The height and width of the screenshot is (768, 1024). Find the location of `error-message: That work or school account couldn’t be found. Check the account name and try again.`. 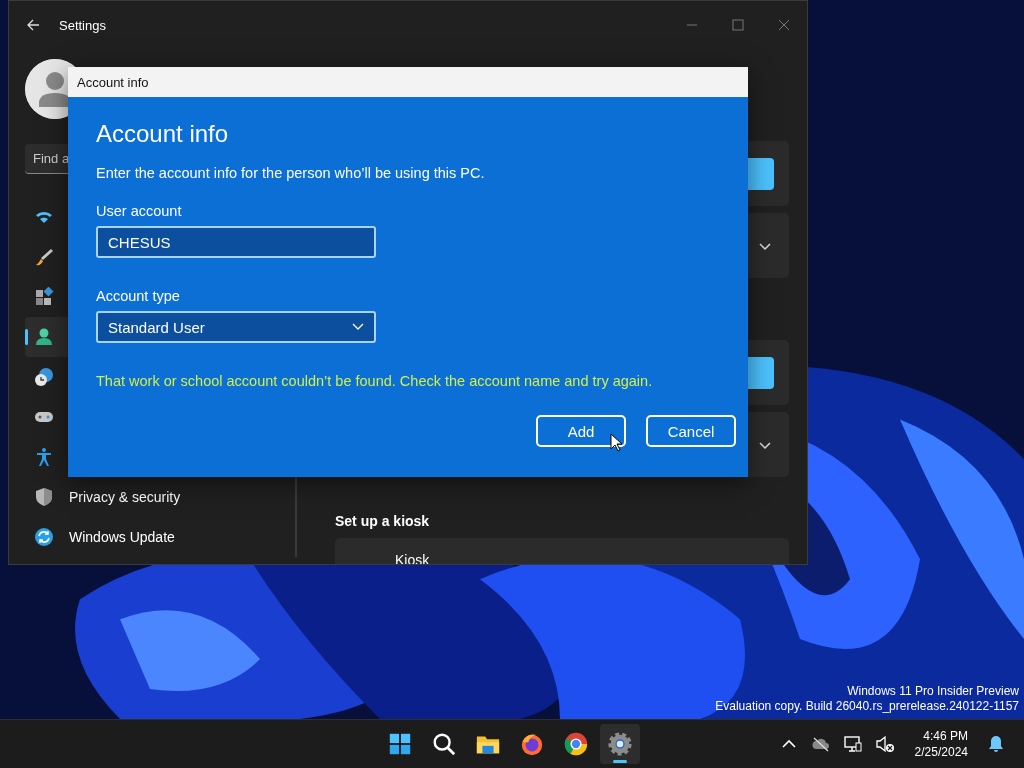

error-message: That work or school account couldn’t be found. Check the account name and try again. is located at coordinates (375, 381).